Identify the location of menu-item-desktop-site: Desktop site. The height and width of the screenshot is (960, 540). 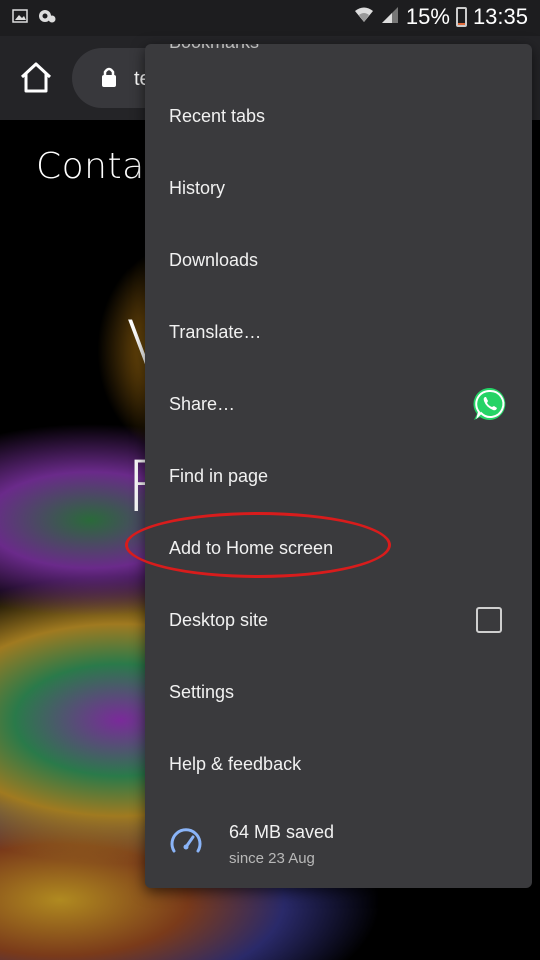
(338, 620).